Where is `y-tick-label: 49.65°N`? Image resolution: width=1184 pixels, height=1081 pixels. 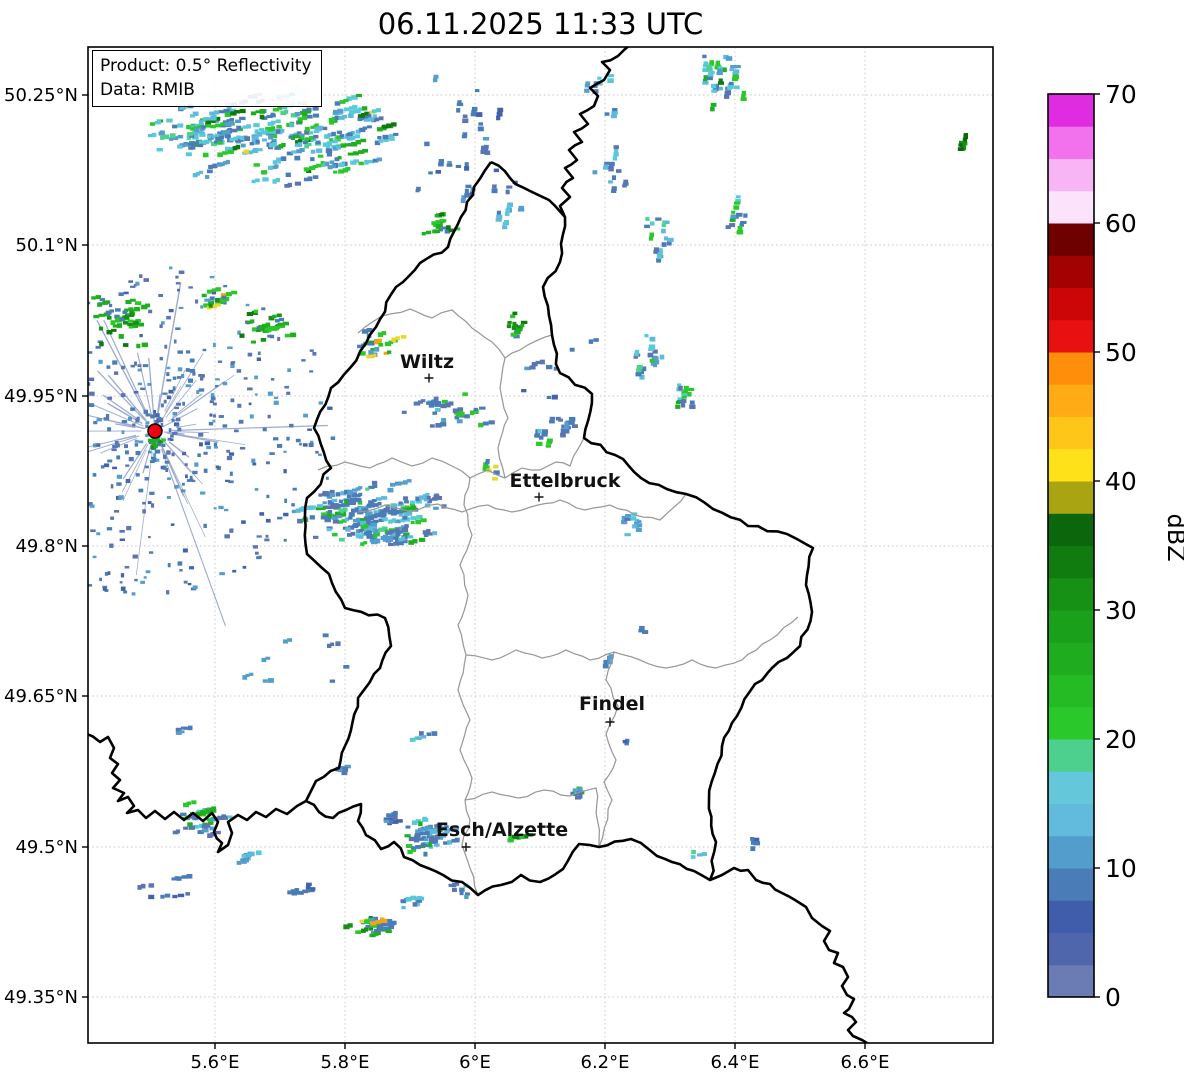
y-tick-label: 49.65°N is located at coordinates (41, 696).